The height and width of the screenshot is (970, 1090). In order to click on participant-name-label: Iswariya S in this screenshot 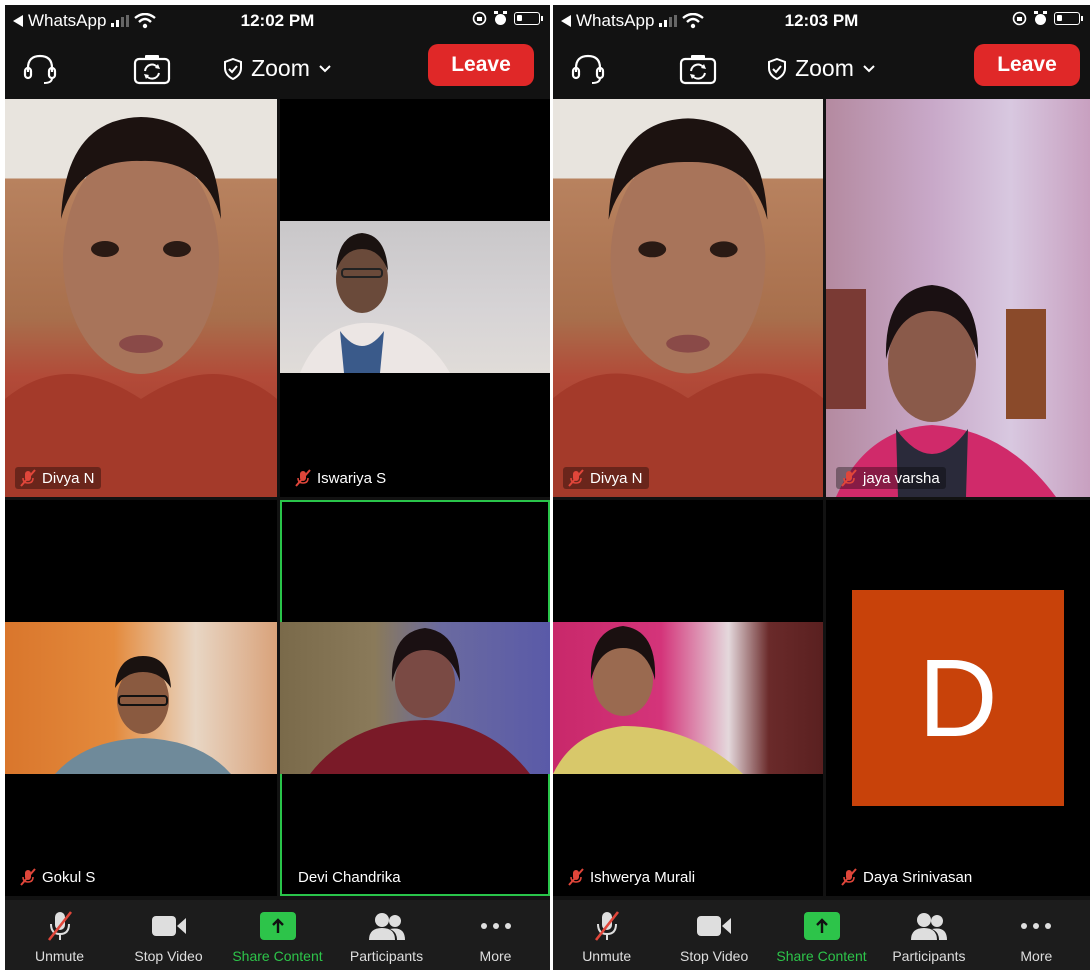, I will do `click(341, 478)`.